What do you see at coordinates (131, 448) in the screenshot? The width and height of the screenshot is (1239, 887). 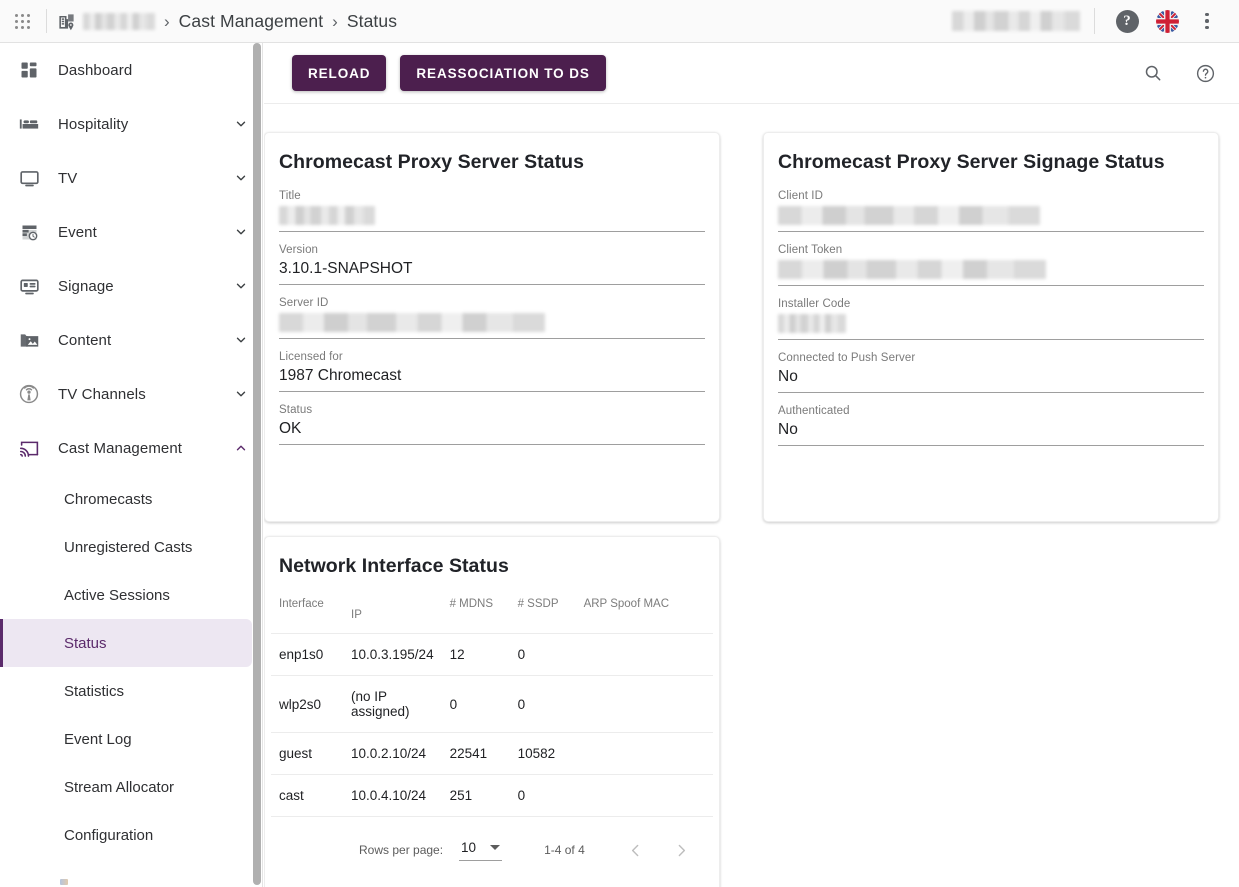 I see `sidebar-item-cast-management: Cast Management` at bounding box center [131, 448].